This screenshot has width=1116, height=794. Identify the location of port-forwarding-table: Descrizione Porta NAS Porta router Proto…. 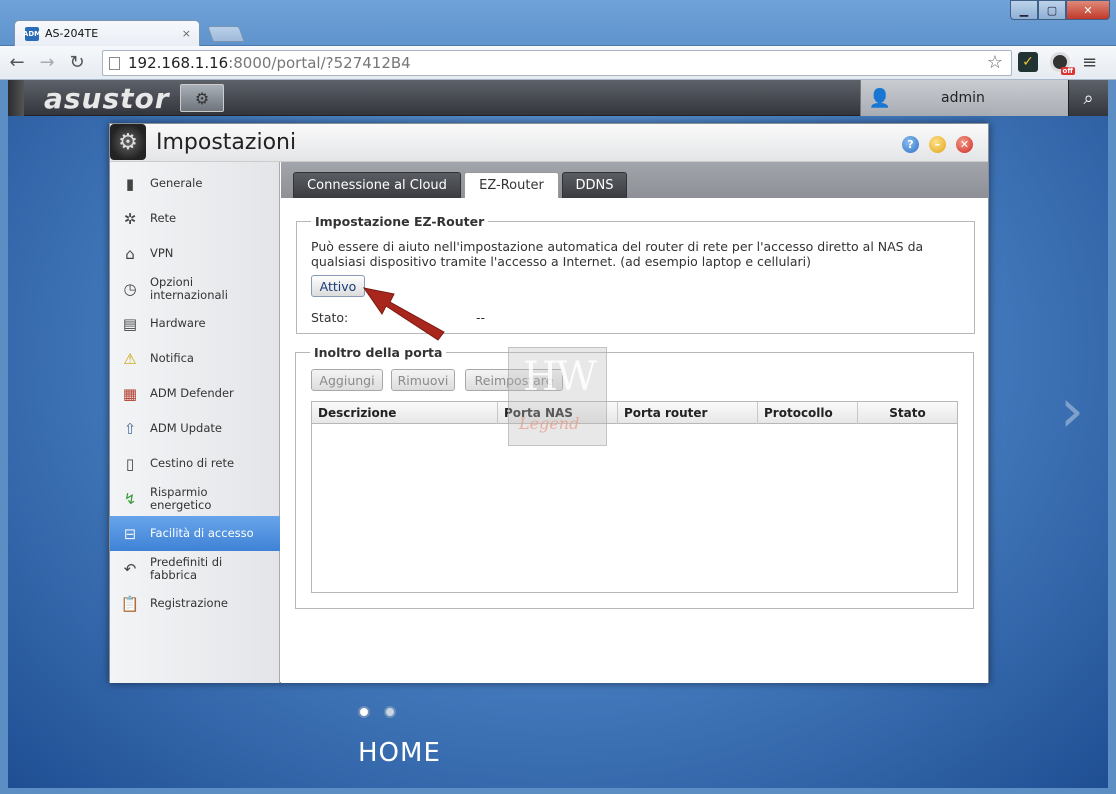
(634, 497).